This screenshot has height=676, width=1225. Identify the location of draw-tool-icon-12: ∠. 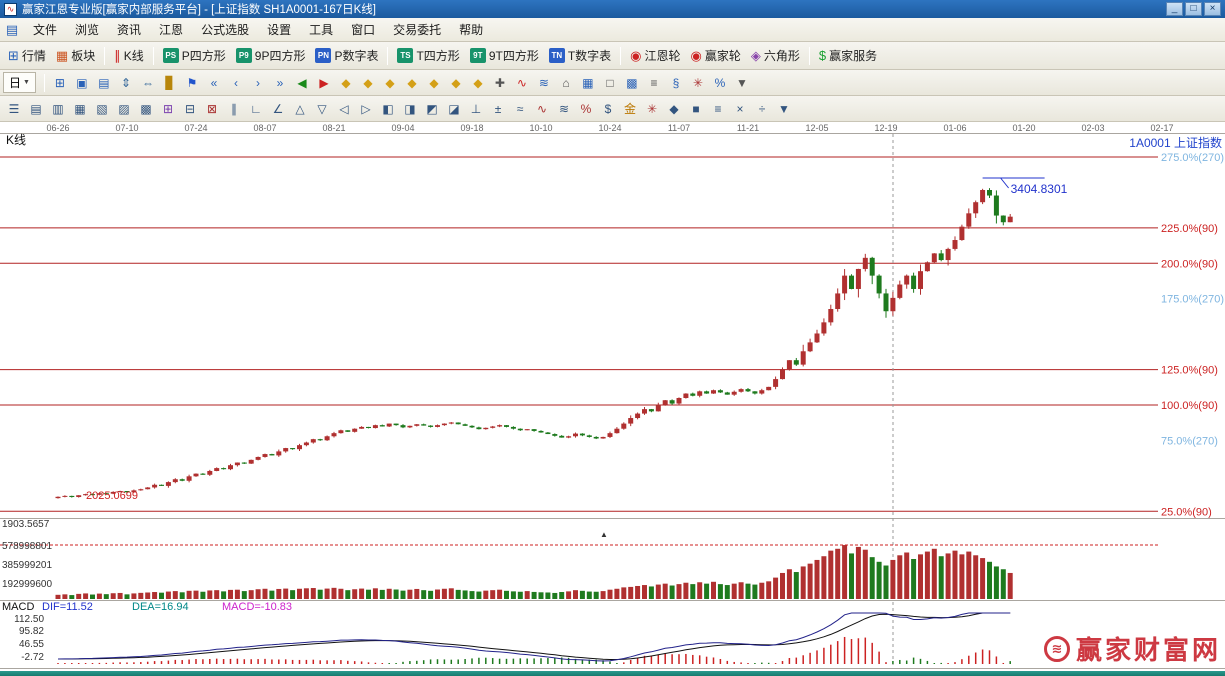
(278, 109).